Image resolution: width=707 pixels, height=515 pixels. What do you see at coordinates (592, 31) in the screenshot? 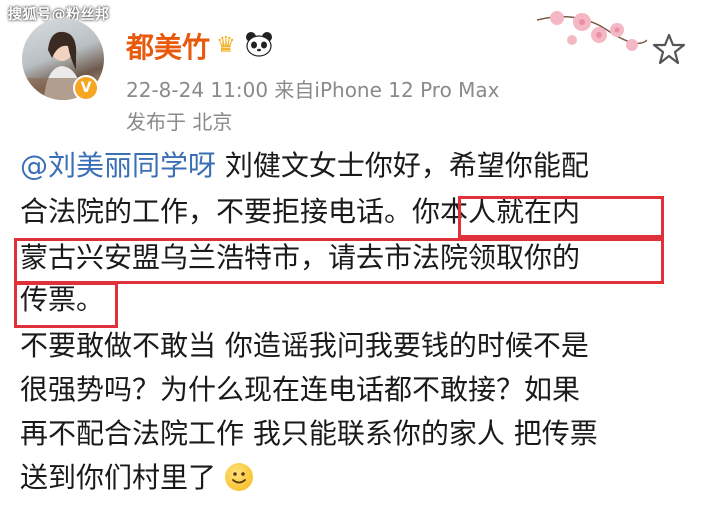
I see `cherry-blossom-decoration` at bounding box center [592, 31].